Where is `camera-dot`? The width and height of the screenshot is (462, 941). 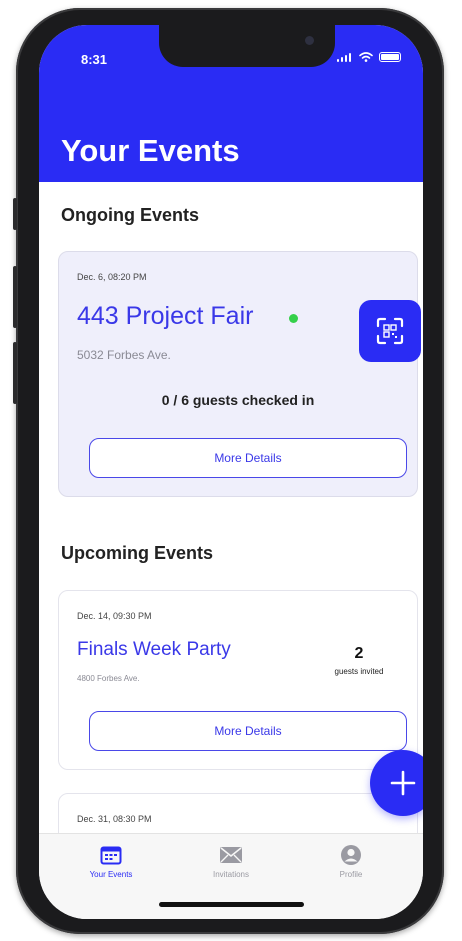 camera-dot is located at coordinates (309, 40).